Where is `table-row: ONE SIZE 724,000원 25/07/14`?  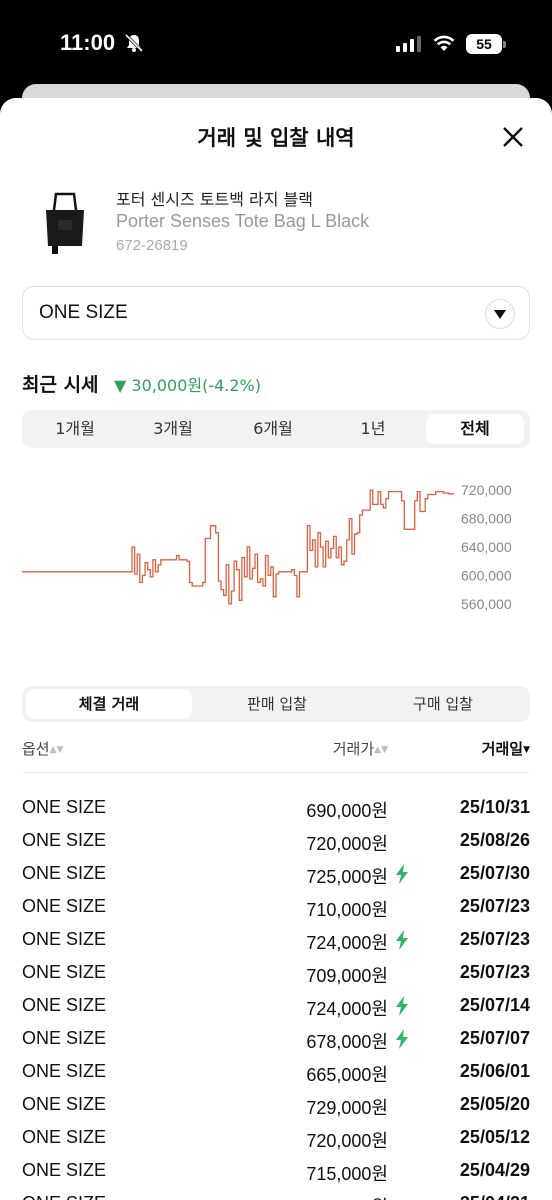
table-row: ONE SIZE 724,000원 25/07/14 is located at coordinates (276, 1006).